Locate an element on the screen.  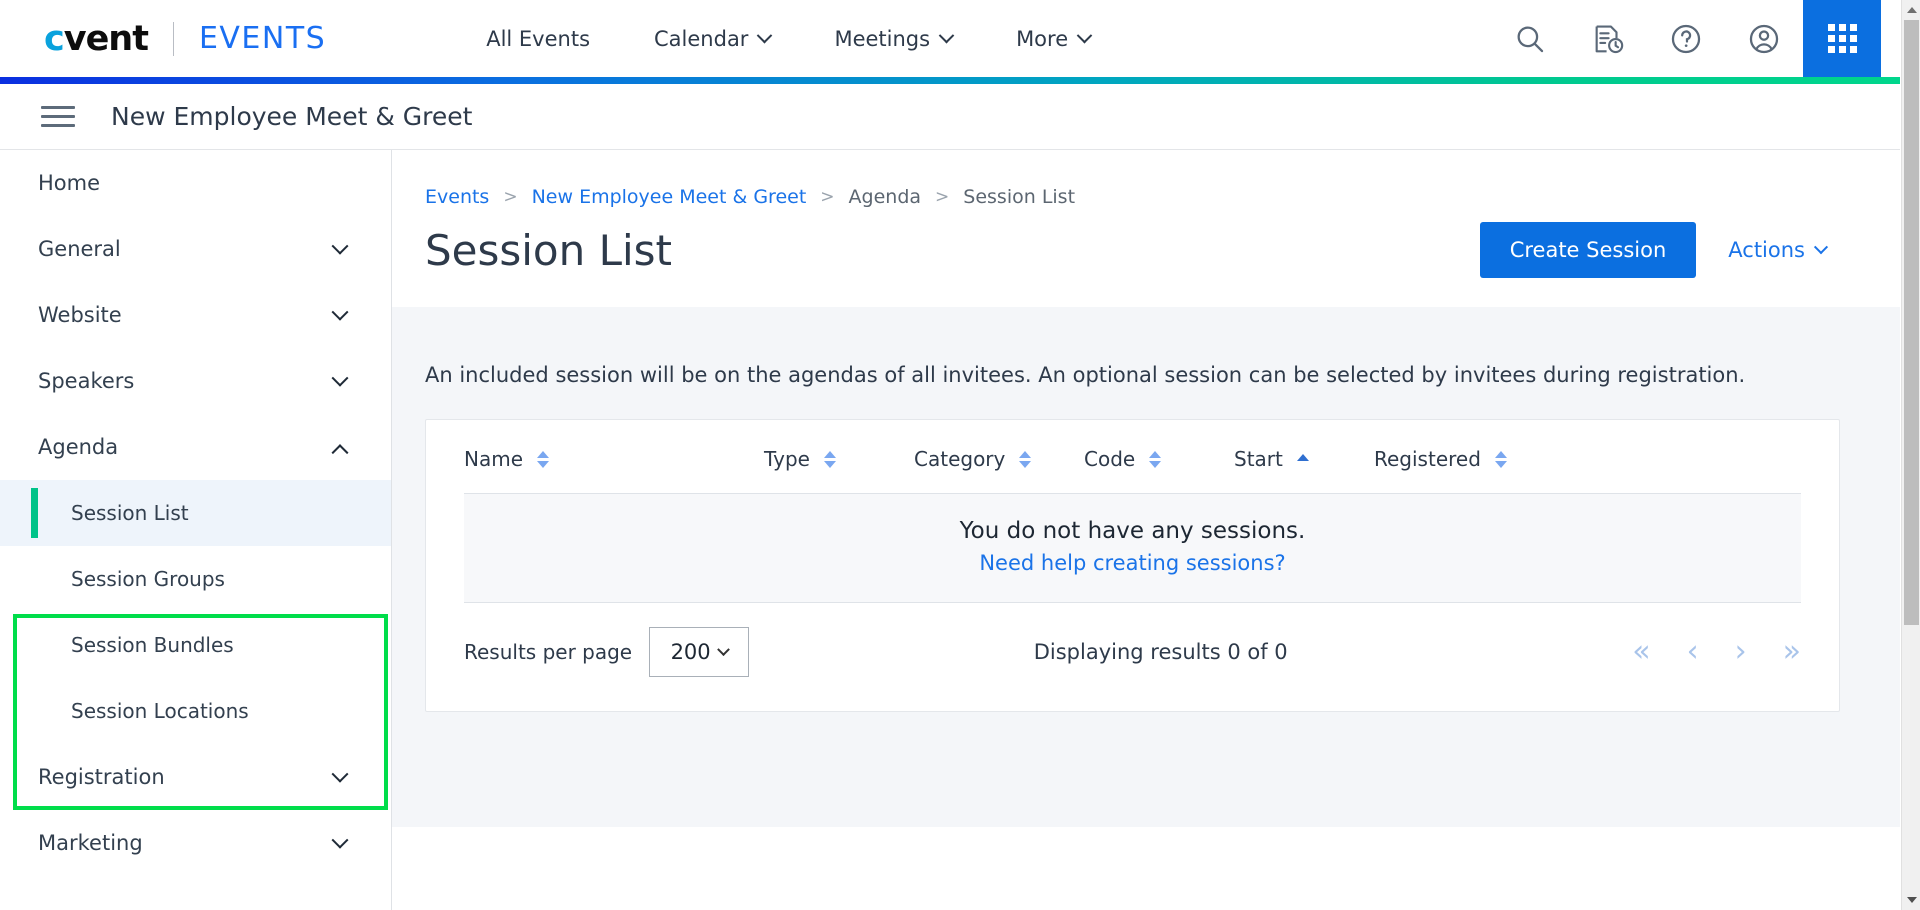
column-header-code: Code is located at coordinates (1159, 470).